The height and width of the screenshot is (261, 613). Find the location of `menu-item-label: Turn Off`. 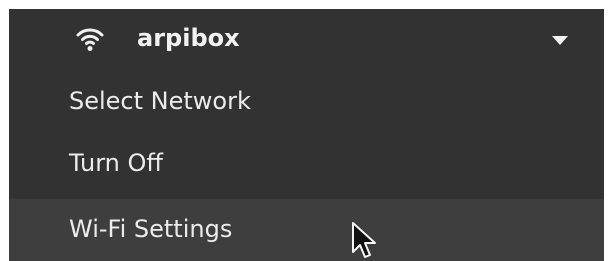

menu-item-label: Turn Off is located at coordinates (116, 163).